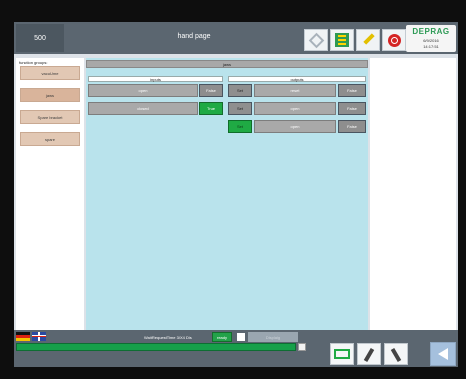 The image size is (466, 379). I want to click on rectangle-icon, so click(342, 354).